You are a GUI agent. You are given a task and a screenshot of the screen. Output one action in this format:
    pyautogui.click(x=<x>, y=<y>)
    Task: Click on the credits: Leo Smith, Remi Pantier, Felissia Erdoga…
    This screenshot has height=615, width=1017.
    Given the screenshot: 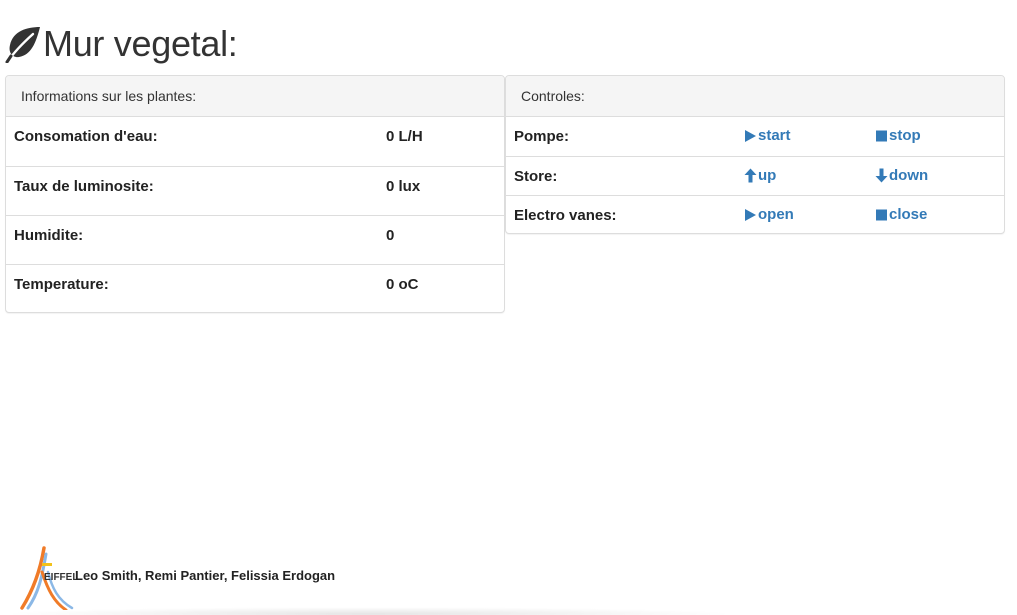 What is the action you would take?
    pyautogui.click(x=205, y=575)
    